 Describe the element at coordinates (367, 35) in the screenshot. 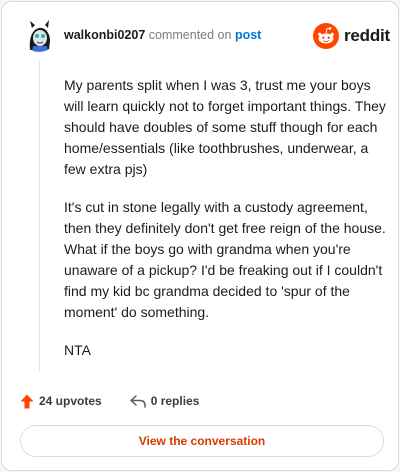

I see `reddit-wordmark: reddit` at that location.